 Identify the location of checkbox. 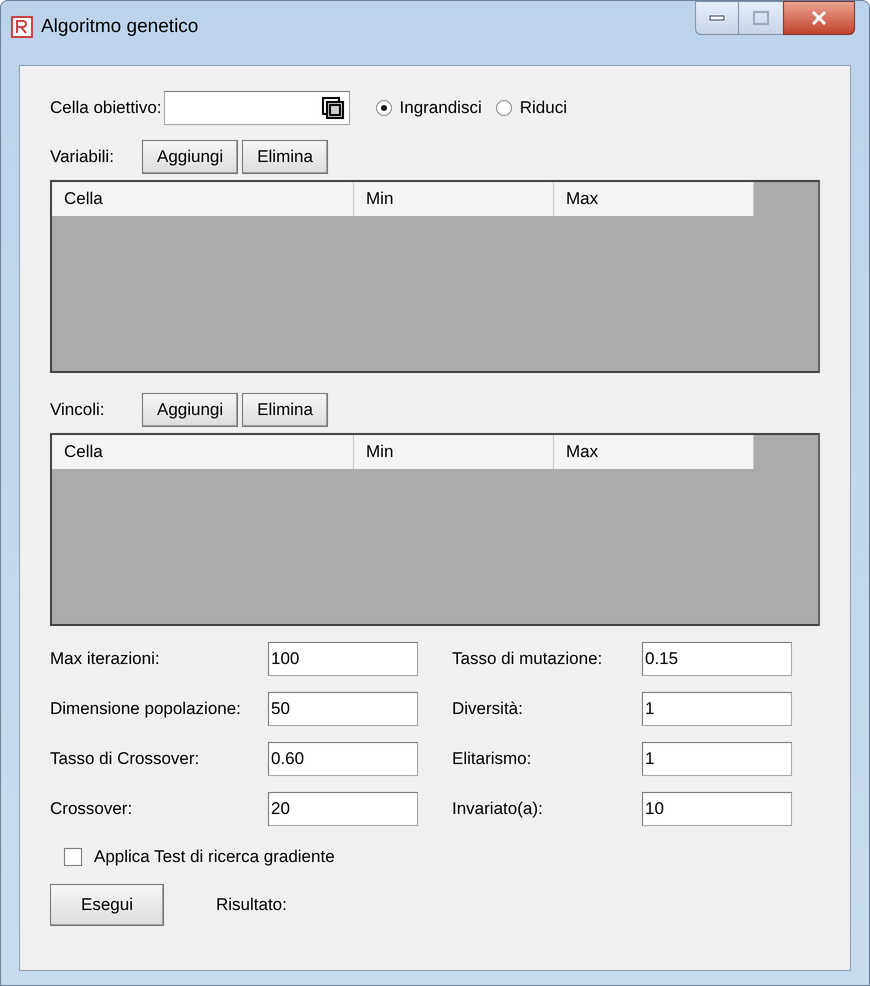
(73, 857).